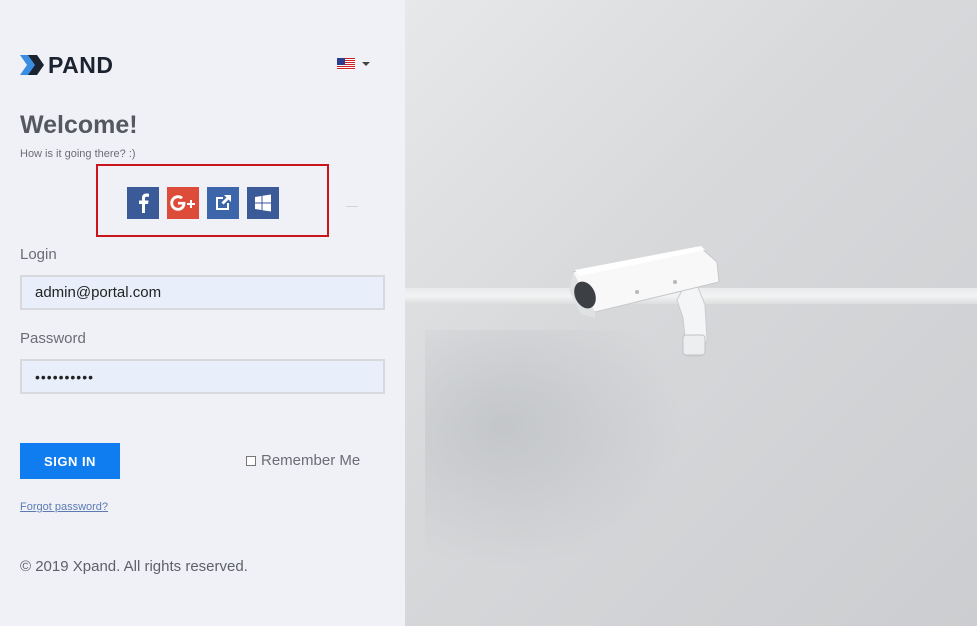  What do you see at coordinates (202, 292) in the screenshot?
I see `login-input: admin@portal.com` at bounding box center [202, 292].